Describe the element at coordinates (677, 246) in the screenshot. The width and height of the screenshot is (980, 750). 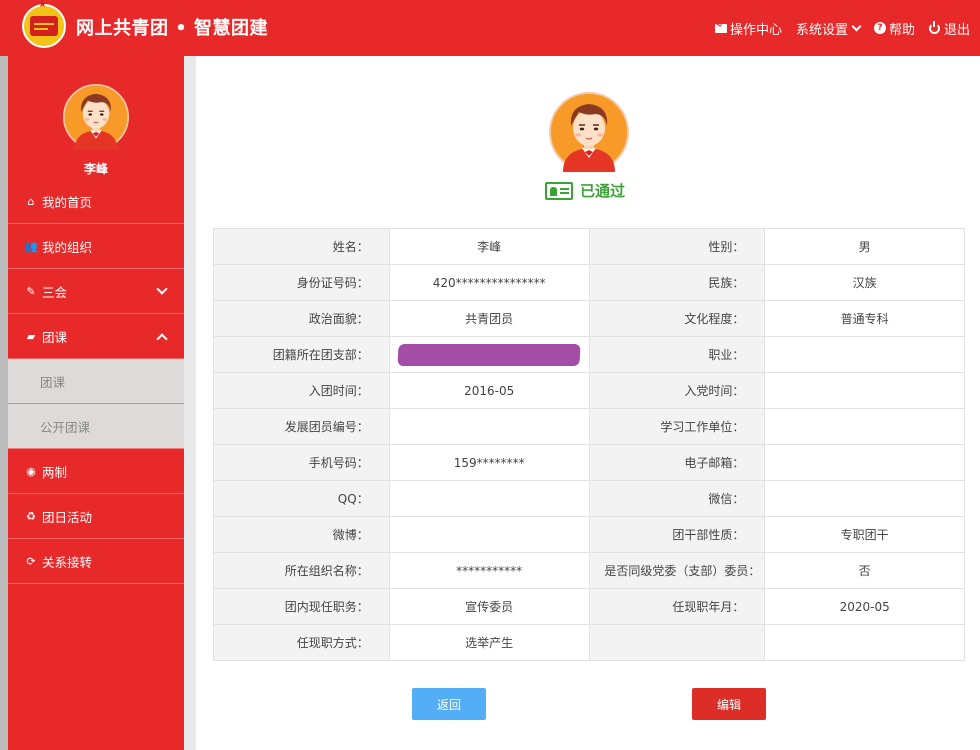
I see `gender-label: 性别：` at that location.